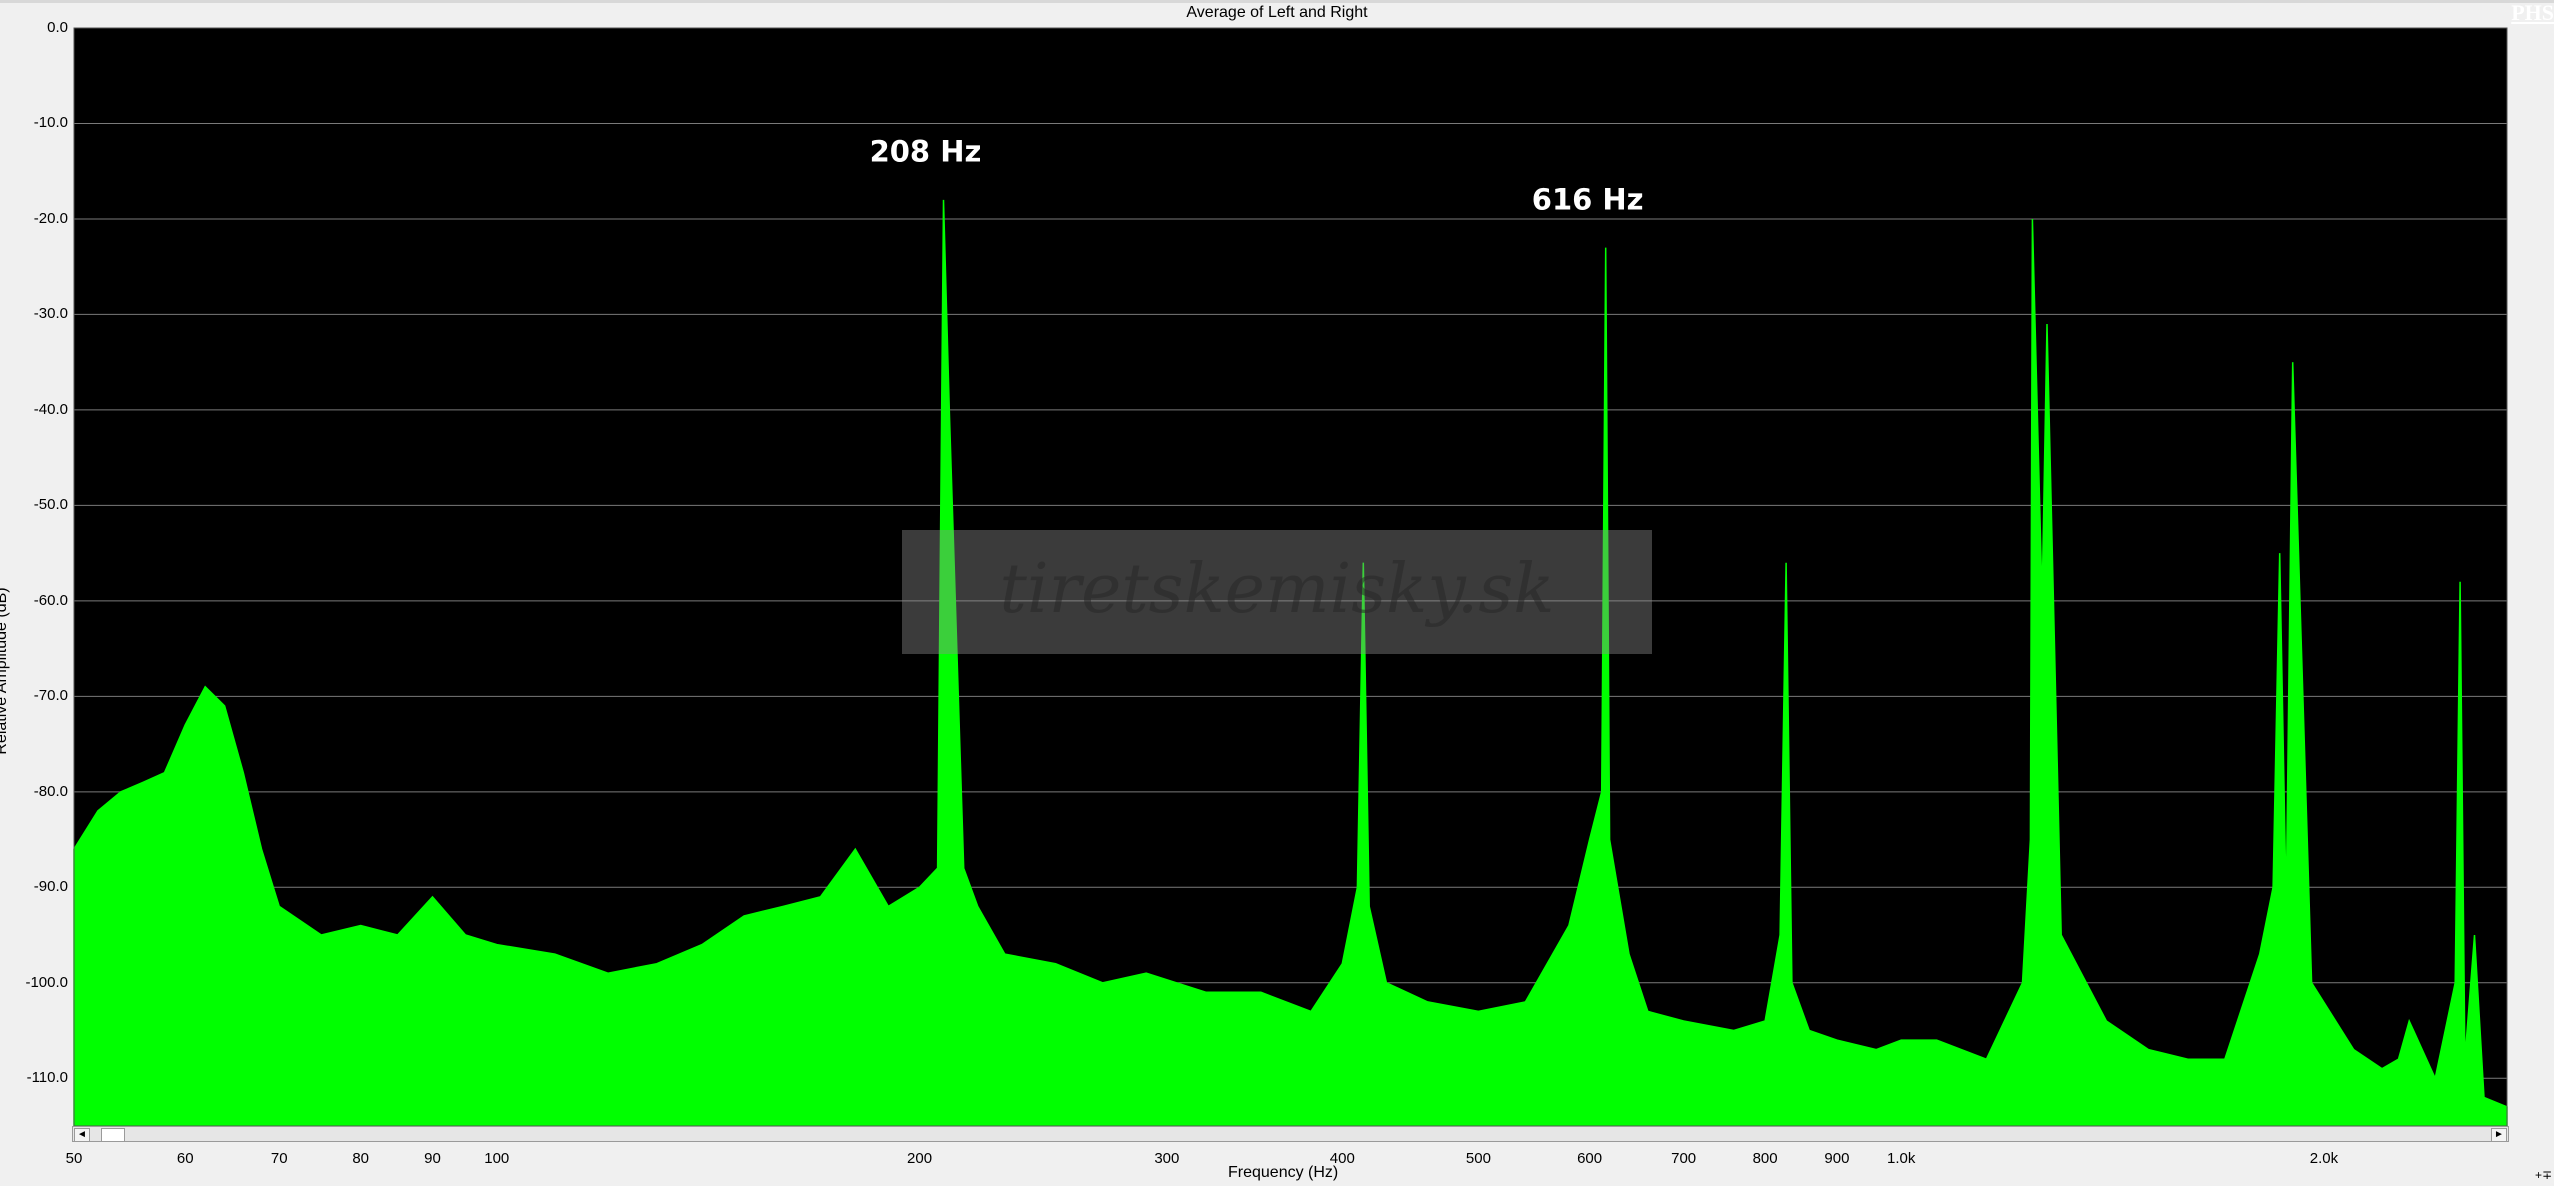 The image size is (2554, 1186). What do you see at coordinates (2532, 12) in the screenshot?
I see `phs-badge: PHS` at bounding box center [2532, 12].